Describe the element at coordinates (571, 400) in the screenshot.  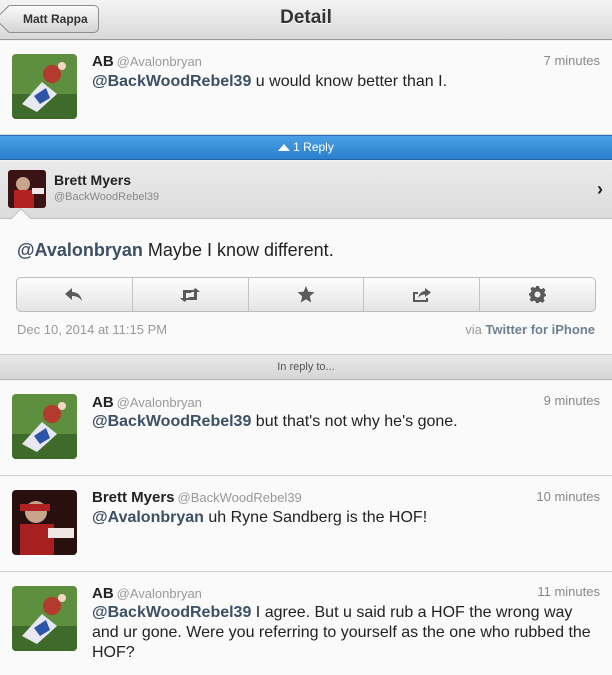
I see `tweet-time: 9 minutes` at that location.